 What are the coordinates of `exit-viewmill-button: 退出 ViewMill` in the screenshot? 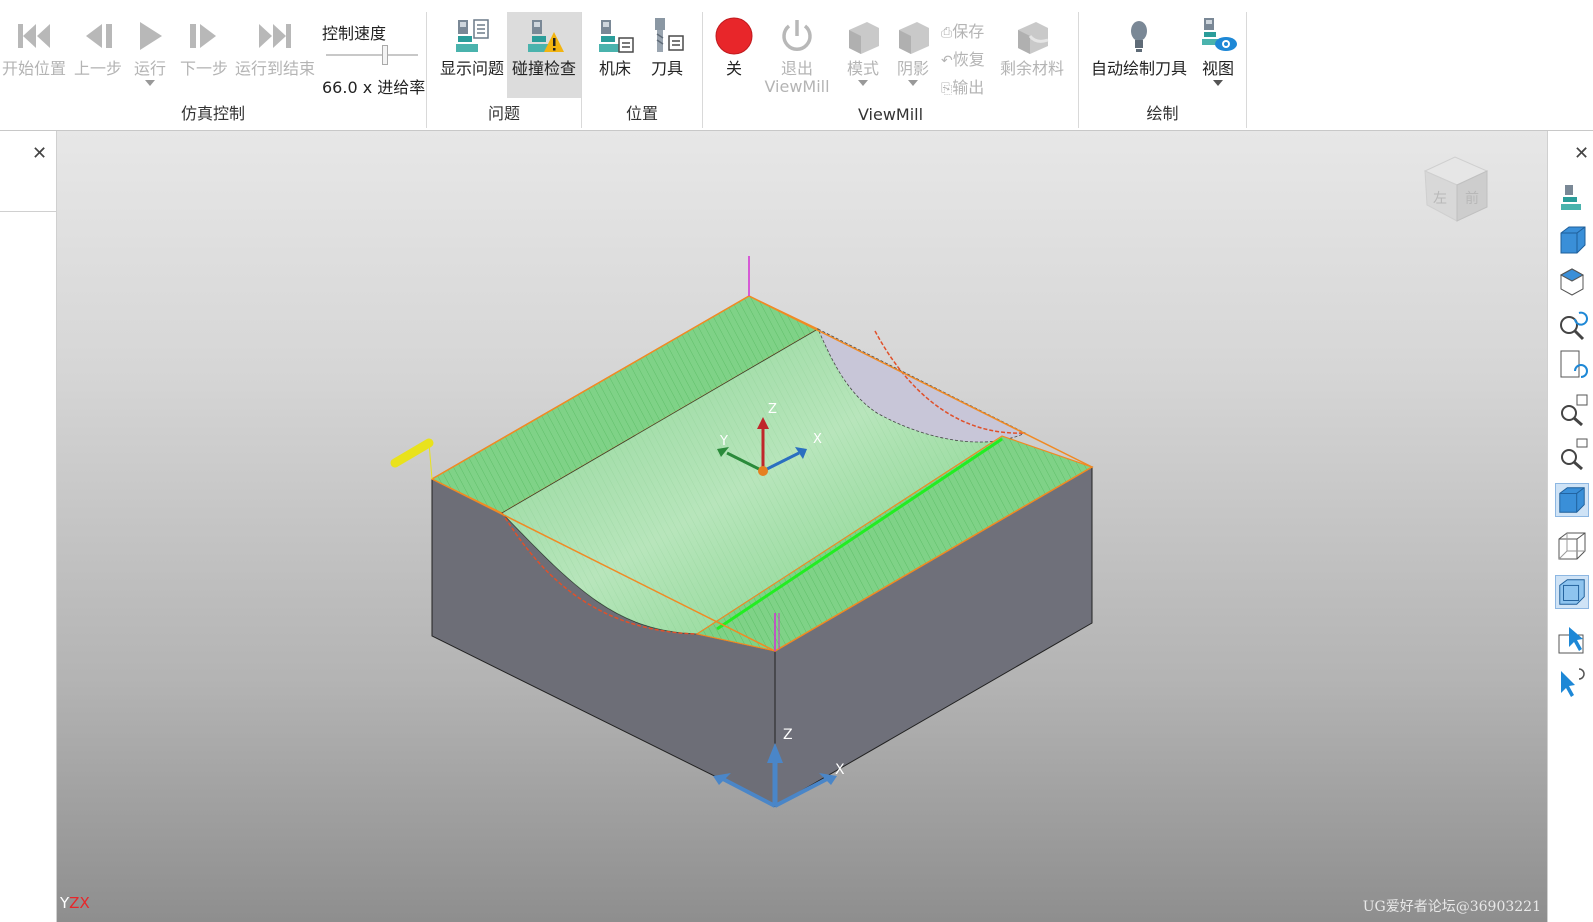 It's located at (797, 54).